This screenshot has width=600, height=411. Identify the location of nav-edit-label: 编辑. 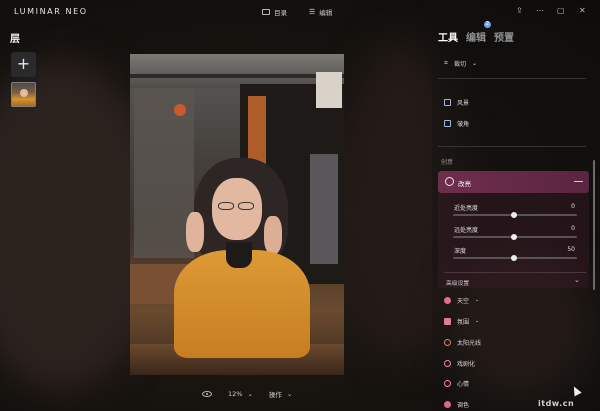
(326, 13).